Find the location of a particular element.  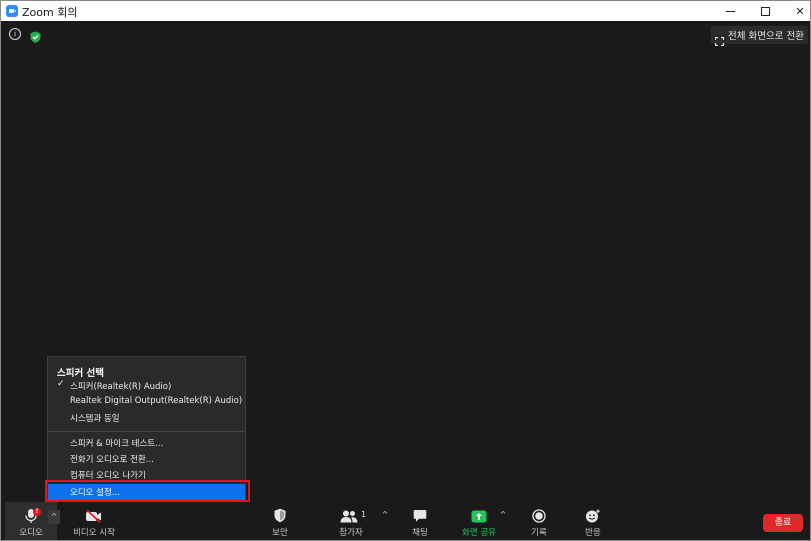

maximize-icon is located at coordinates (765, 11).